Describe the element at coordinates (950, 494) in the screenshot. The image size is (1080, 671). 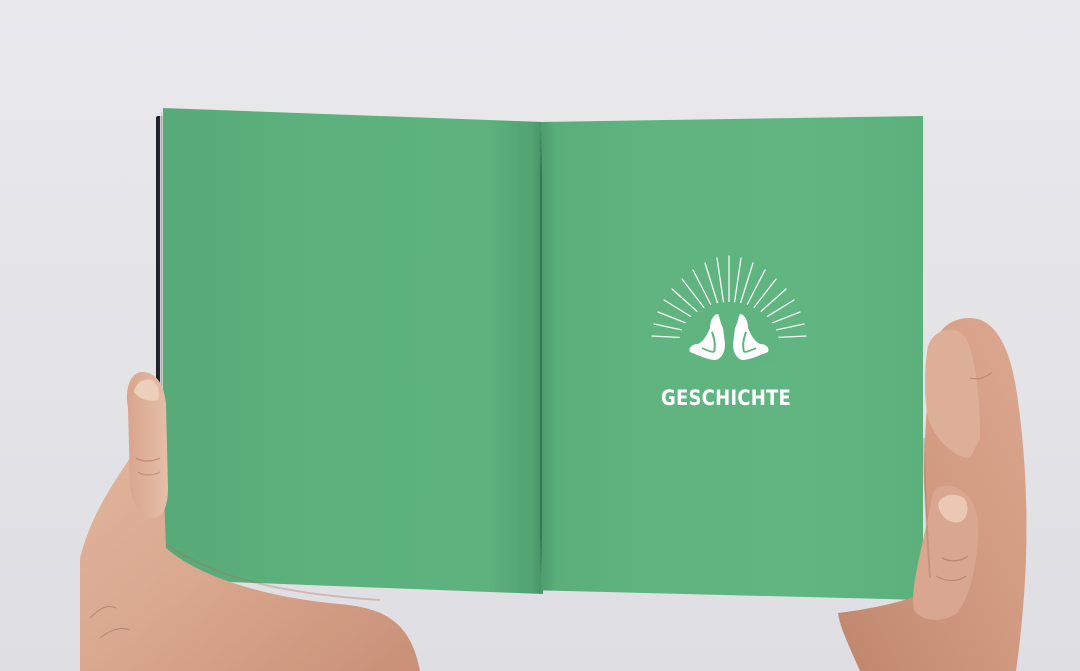
I see `right-hand` at that location.